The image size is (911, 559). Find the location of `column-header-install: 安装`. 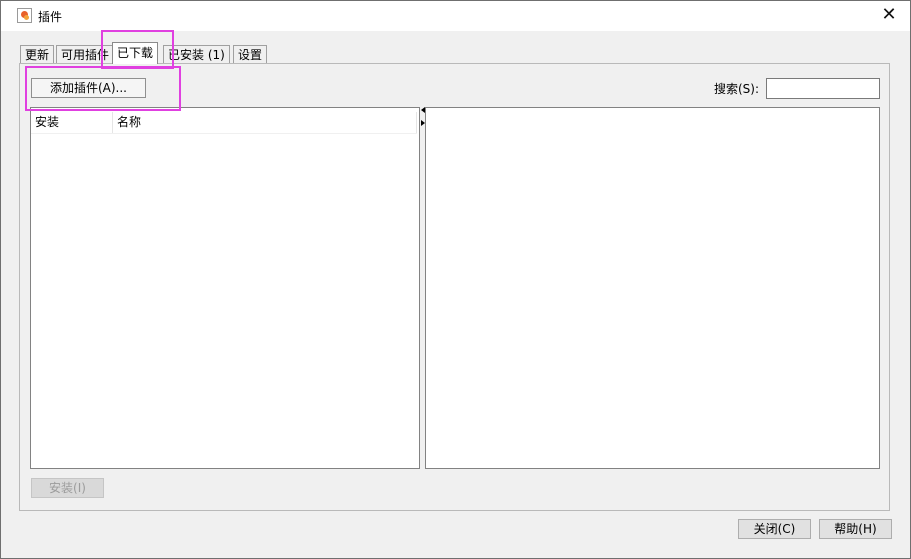

column-header-install: 安装 is located at coordinates (72, 122).